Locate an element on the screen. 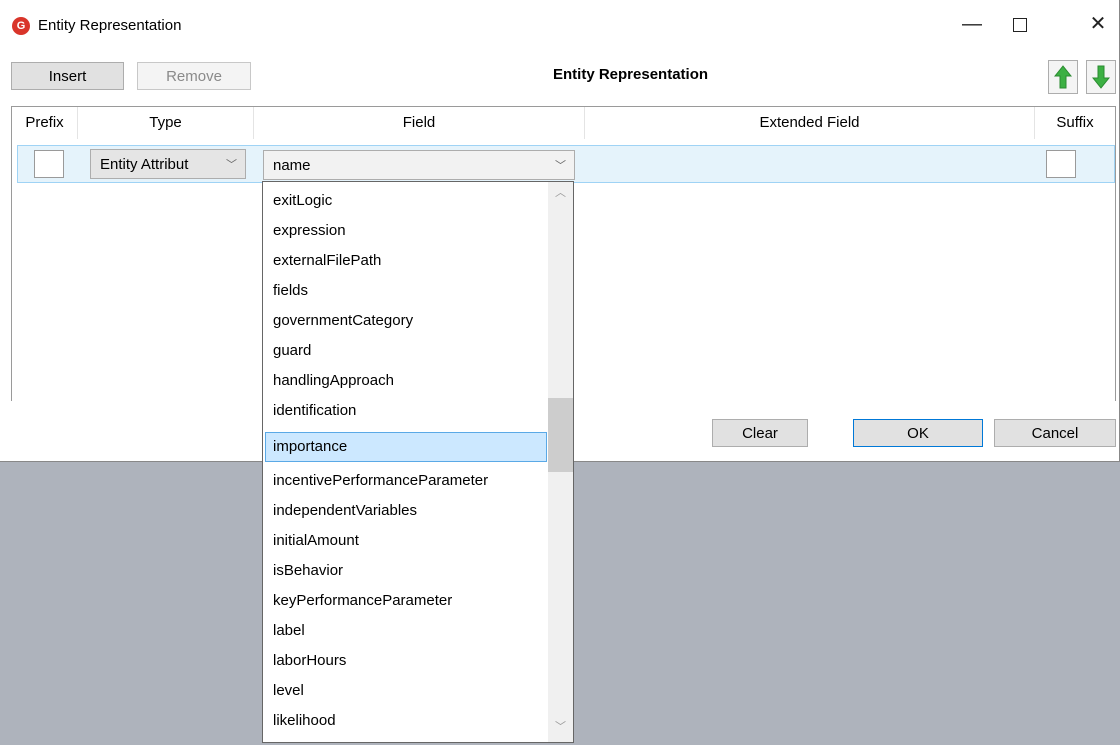 The width and height of the screenshot is (1120, 745). move-down-icon is located at coordinates (1101, 77).